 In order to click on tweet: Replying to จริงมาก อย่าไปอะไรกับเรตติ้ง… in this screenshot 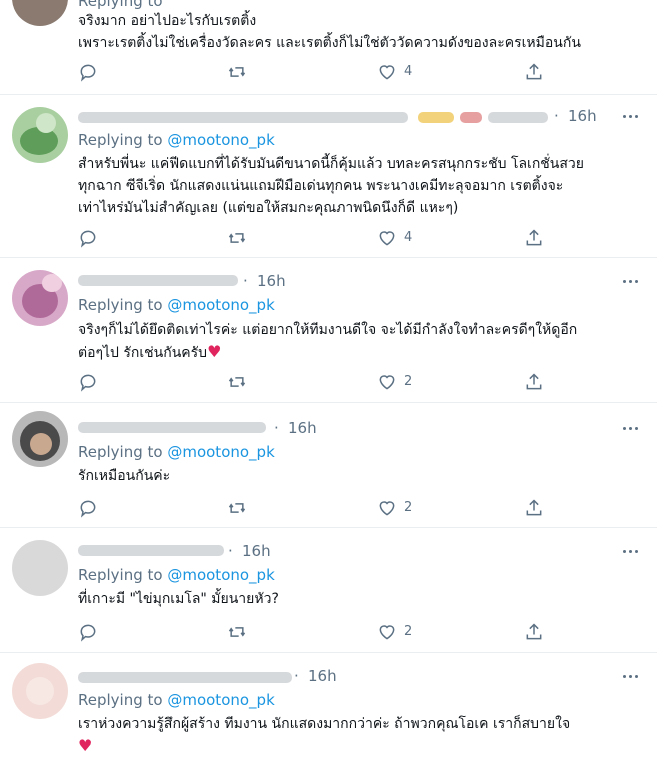, I will do `click(328, 47)`.